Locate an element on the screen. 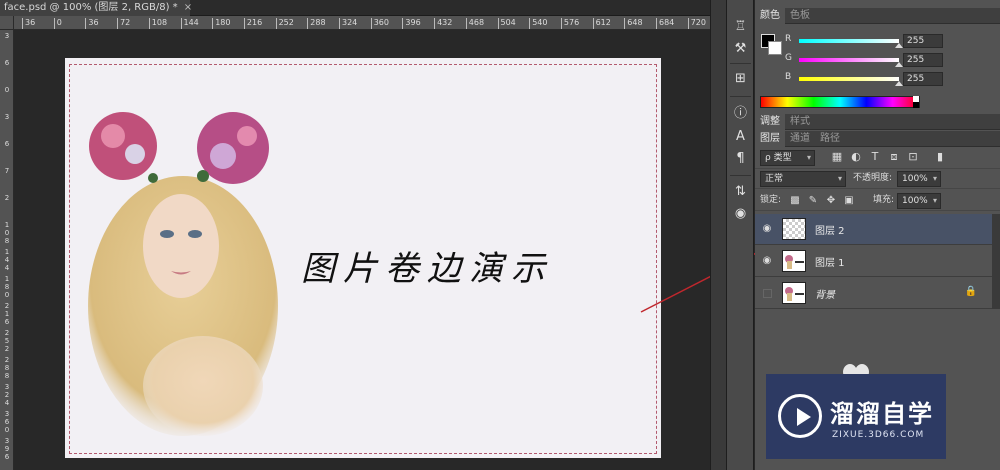  brush-presets-icon: ⚒ is located at coordinates (740, 49).